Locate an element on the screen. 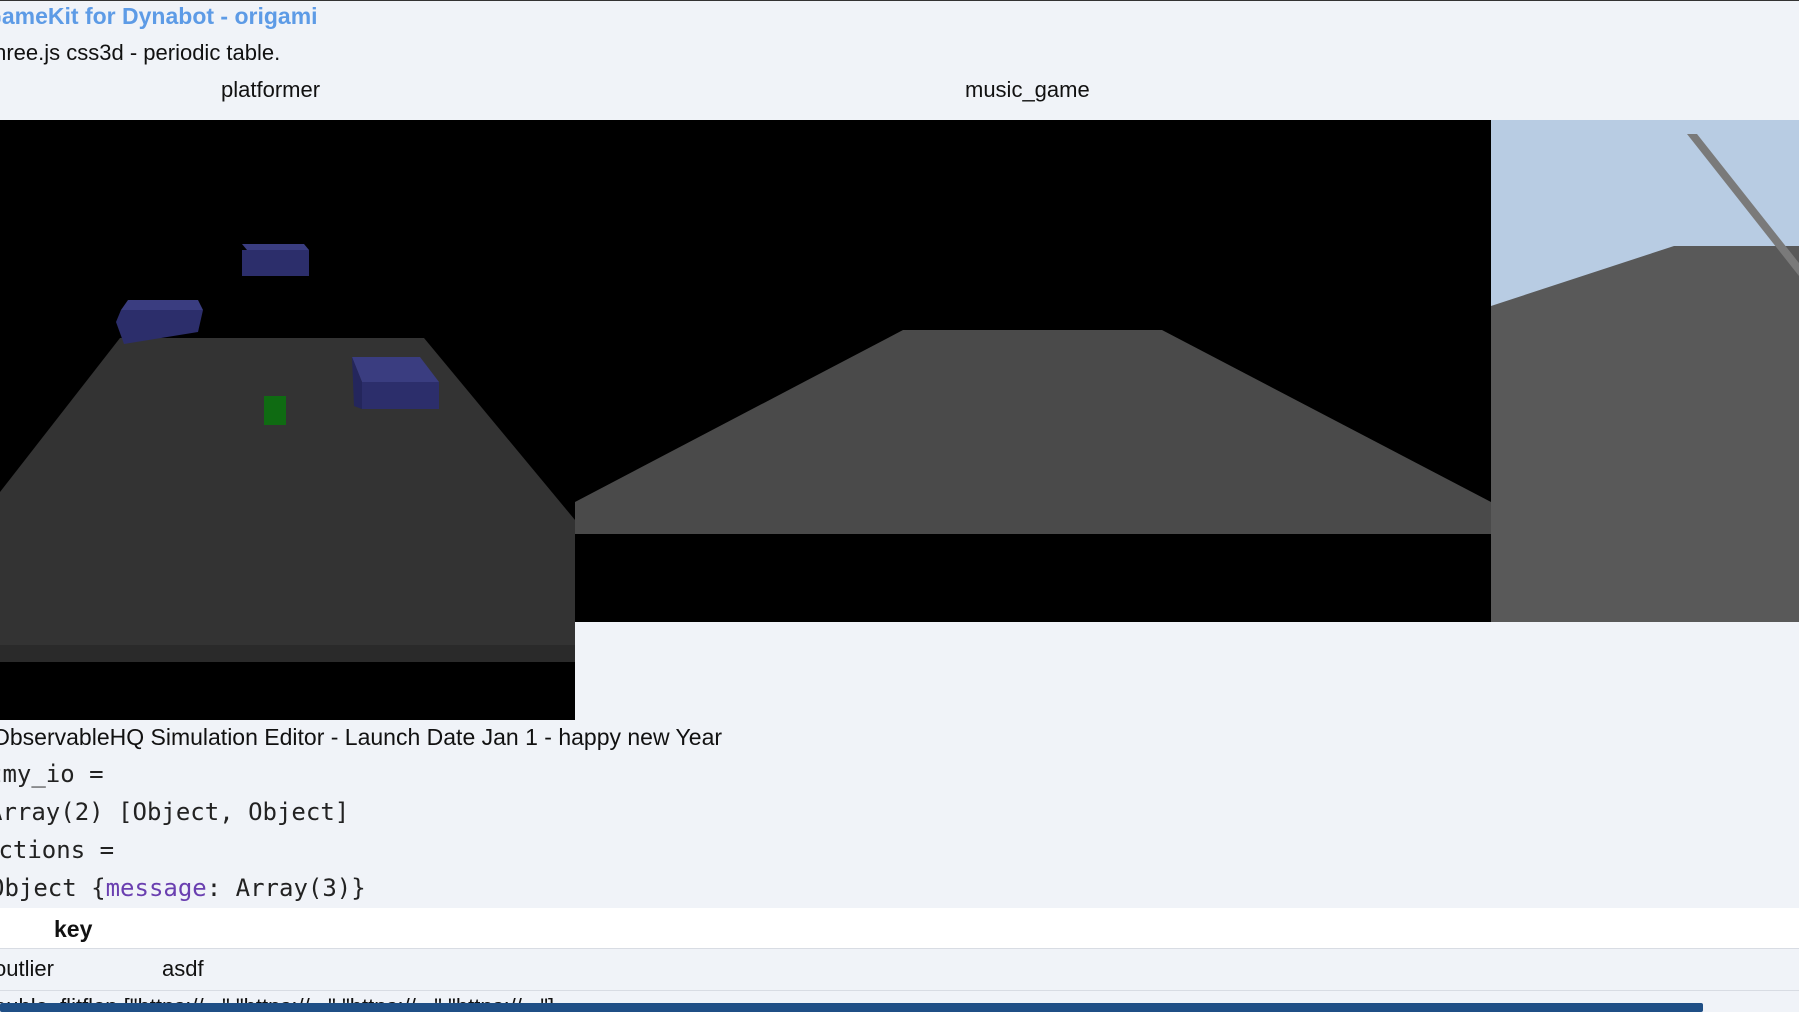 Image resolution: width=1799 pixels, height=1012 pixels. platformer-floor-edge is located at coordinates (287, 653).